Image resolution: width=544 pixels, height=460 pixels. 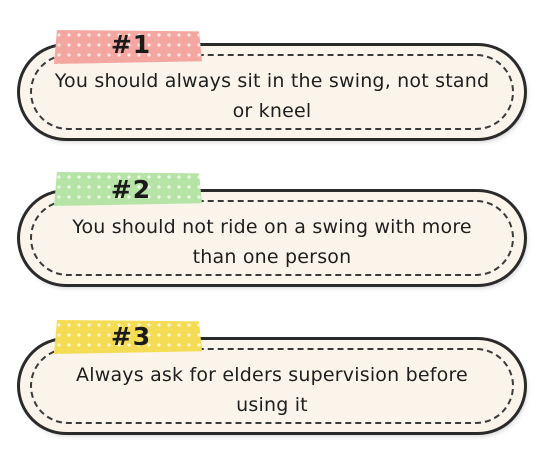 I want to click on rule-number: #1, so click(x=131, y=44).